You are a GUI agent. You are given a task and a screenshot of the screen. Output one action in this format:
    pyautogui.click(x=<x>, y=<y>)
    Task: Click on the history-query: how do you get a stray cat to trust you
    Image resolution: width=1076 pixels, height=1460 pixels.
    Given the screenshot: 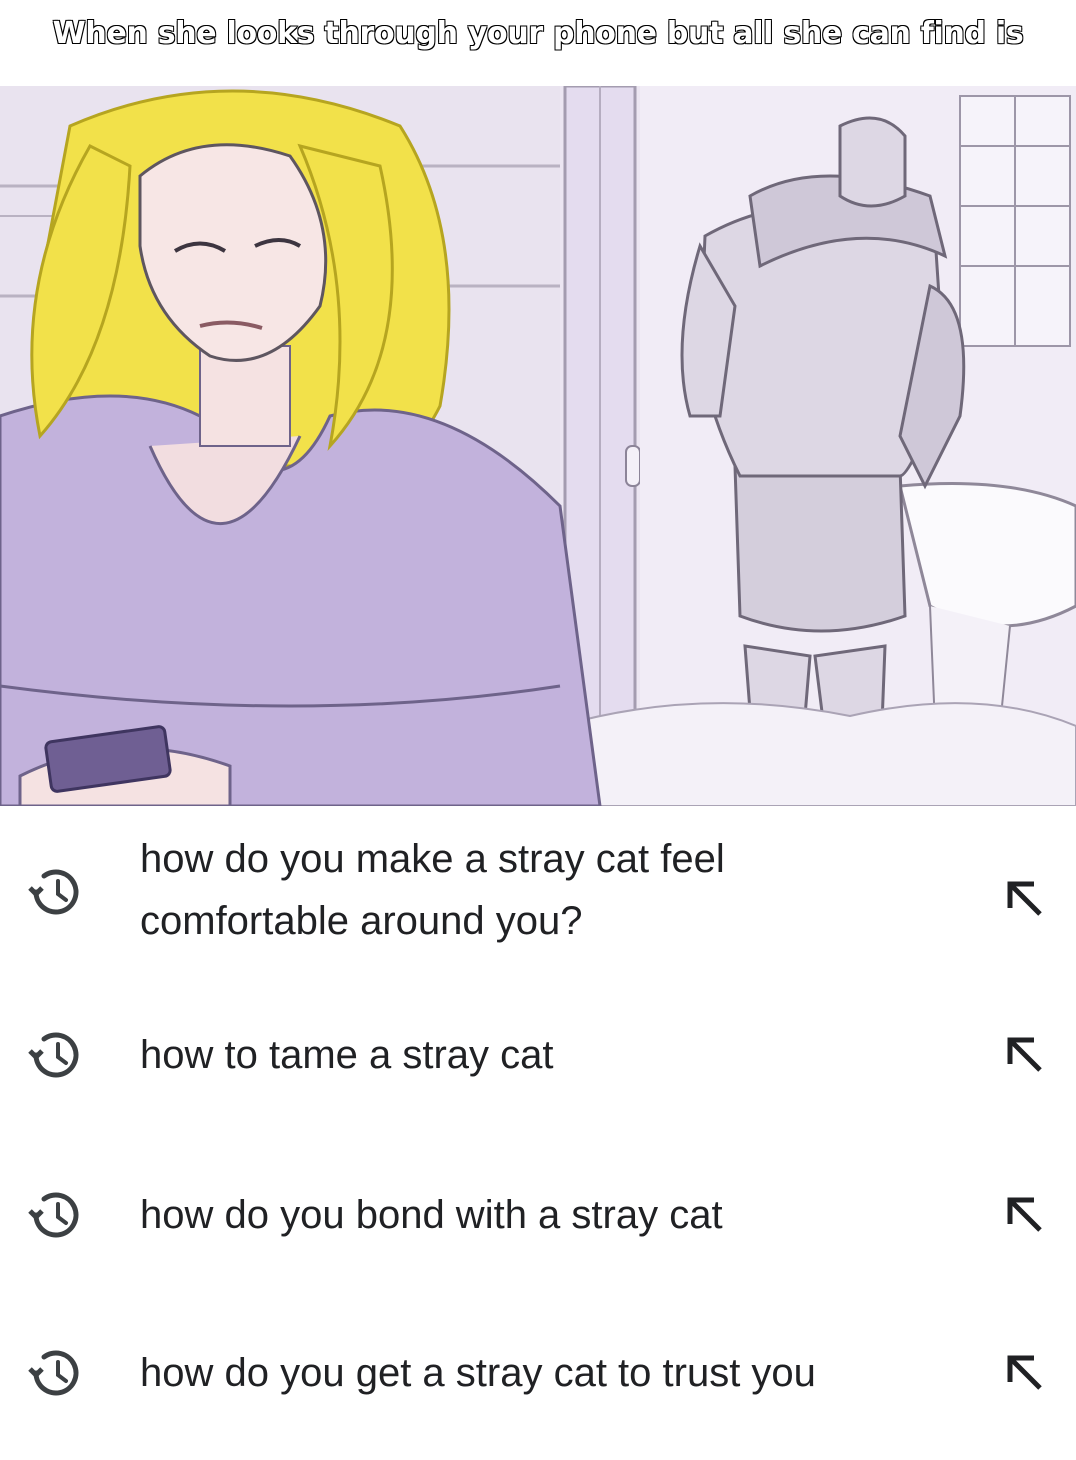 What is the action you would take?
    pyautogui.click(x=478, y=1373)
    